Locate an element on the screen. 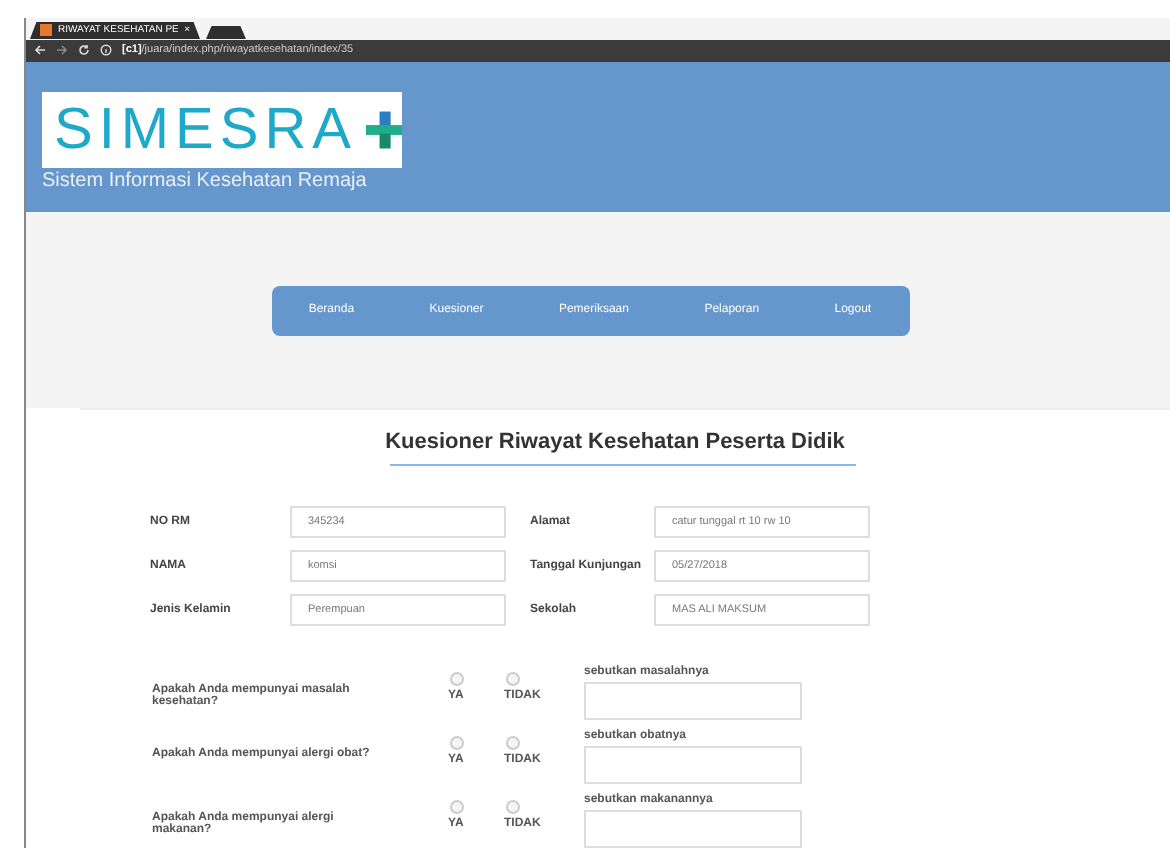  favicon-icon is located at coordinates (46, 30).